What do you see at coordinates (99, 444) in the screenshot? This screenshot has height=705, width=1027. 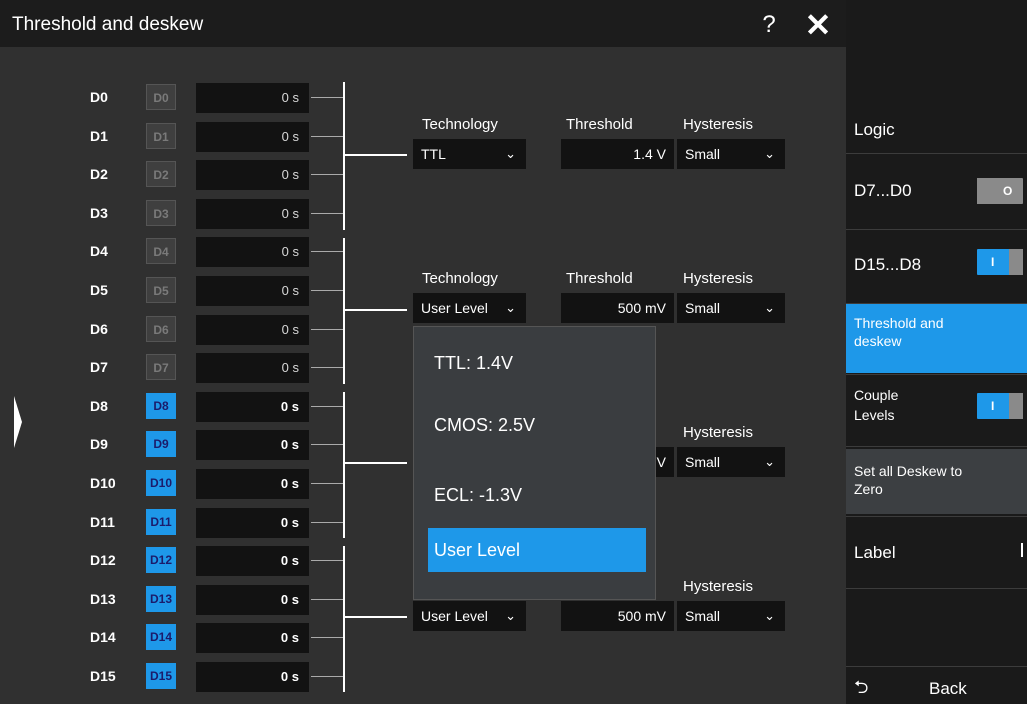 I see `channel-name: D9` at bounding box center [99, 444].